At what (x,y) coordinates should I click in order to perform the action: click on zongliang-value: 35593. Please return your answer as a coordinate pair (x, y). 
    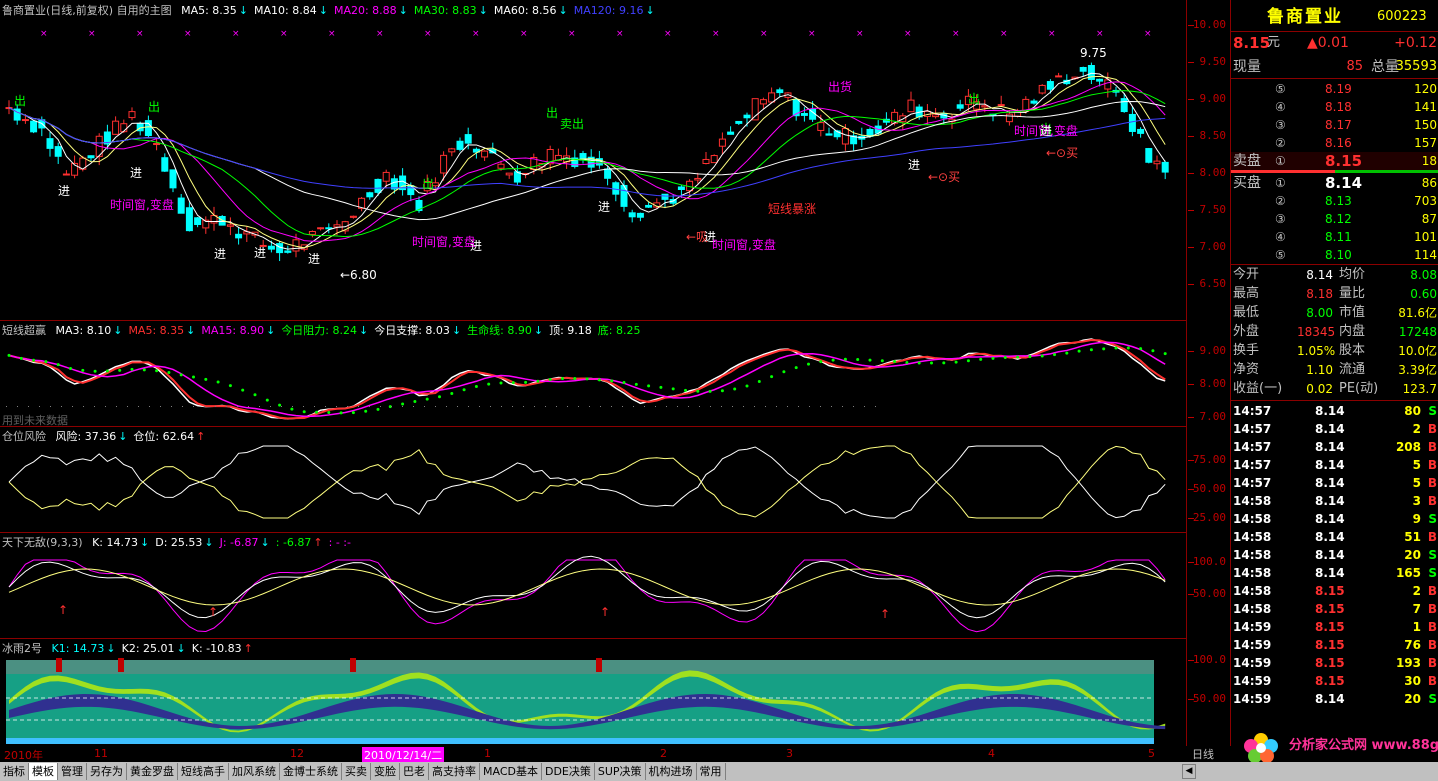
    Looking at the image, I should click on (1416, 66).